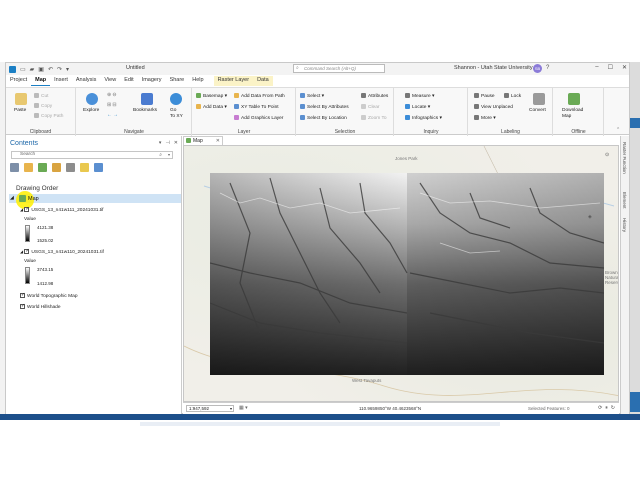 This screenshot has width=640, height=480. I want to click on paste-button: Paste, so click(20, 110).